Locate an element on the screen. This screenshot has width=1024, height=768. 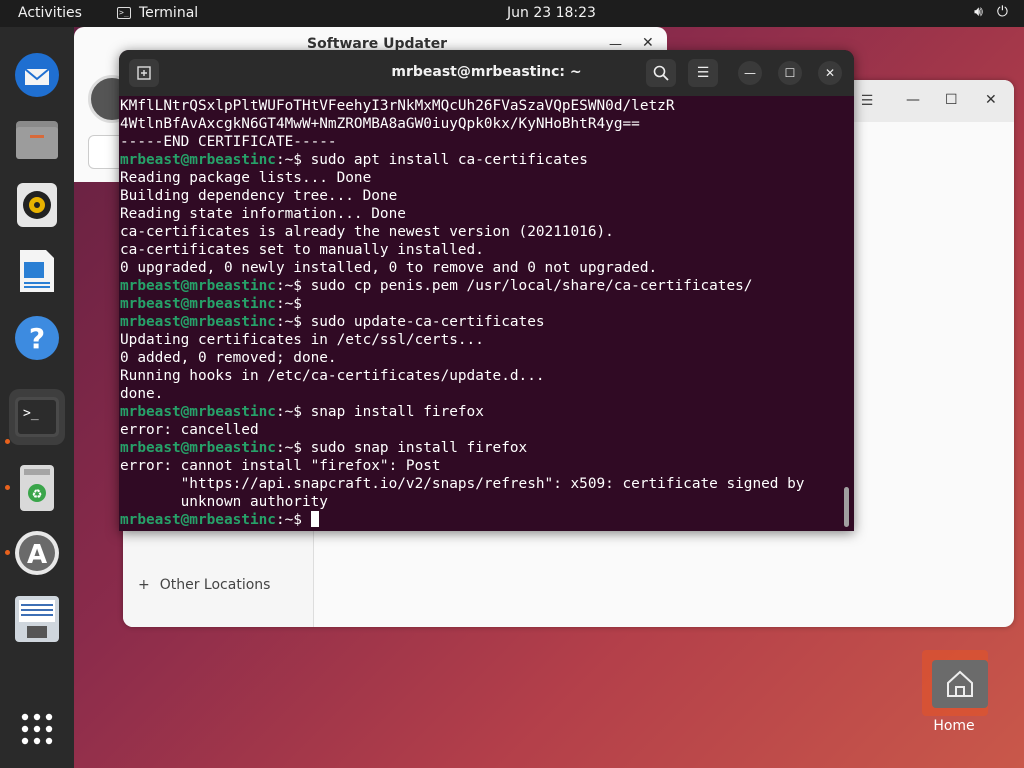
command-text: snap install firefox is located at coordinates (397, 412).